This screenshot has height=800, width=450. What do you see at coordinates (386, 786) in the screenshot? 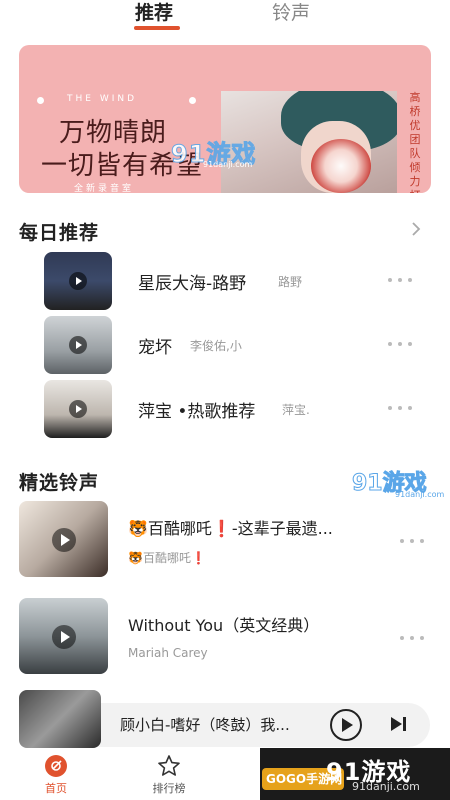
I see `brand-url: 91danji.com` at bounding box center [386, 786].